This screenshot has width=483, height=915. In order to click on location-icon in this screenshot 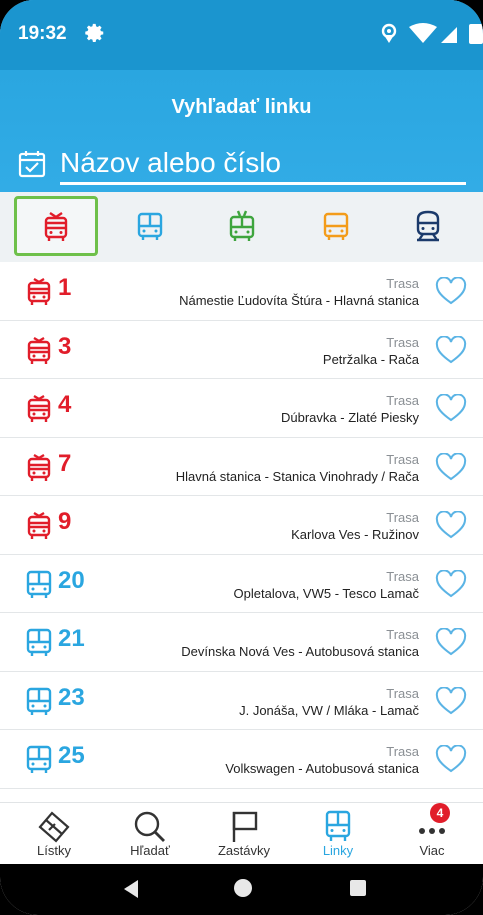, I will do `click(389, 33)`.